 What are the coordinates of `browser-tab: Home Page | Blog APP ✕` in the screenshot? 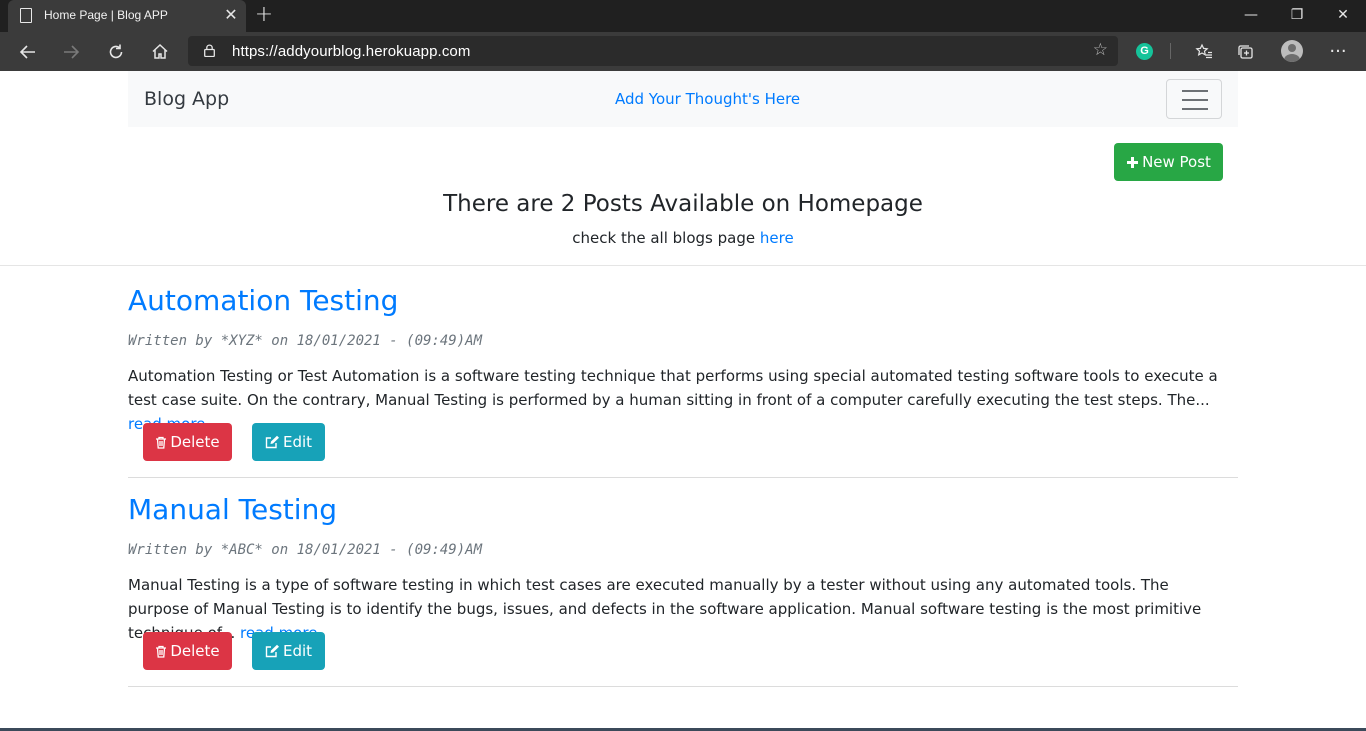 It's located at (127, 16).